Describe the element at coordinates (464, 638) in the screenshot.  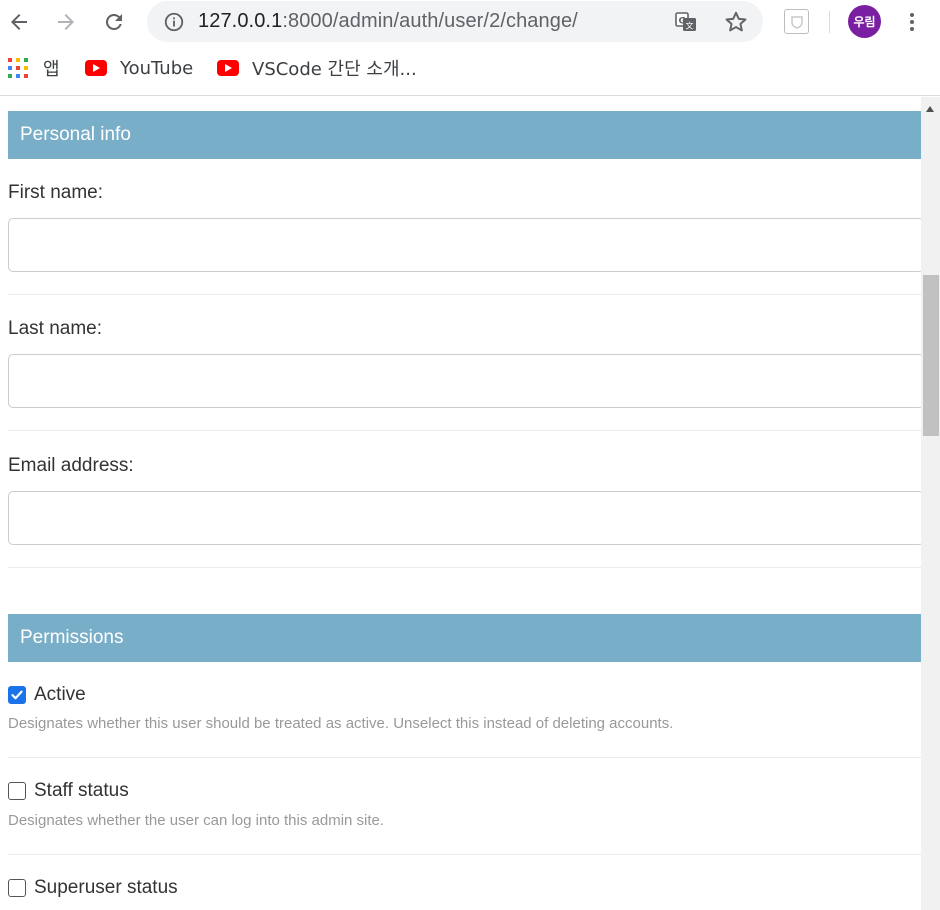
I see `permissions-header: Permissions` at that location.